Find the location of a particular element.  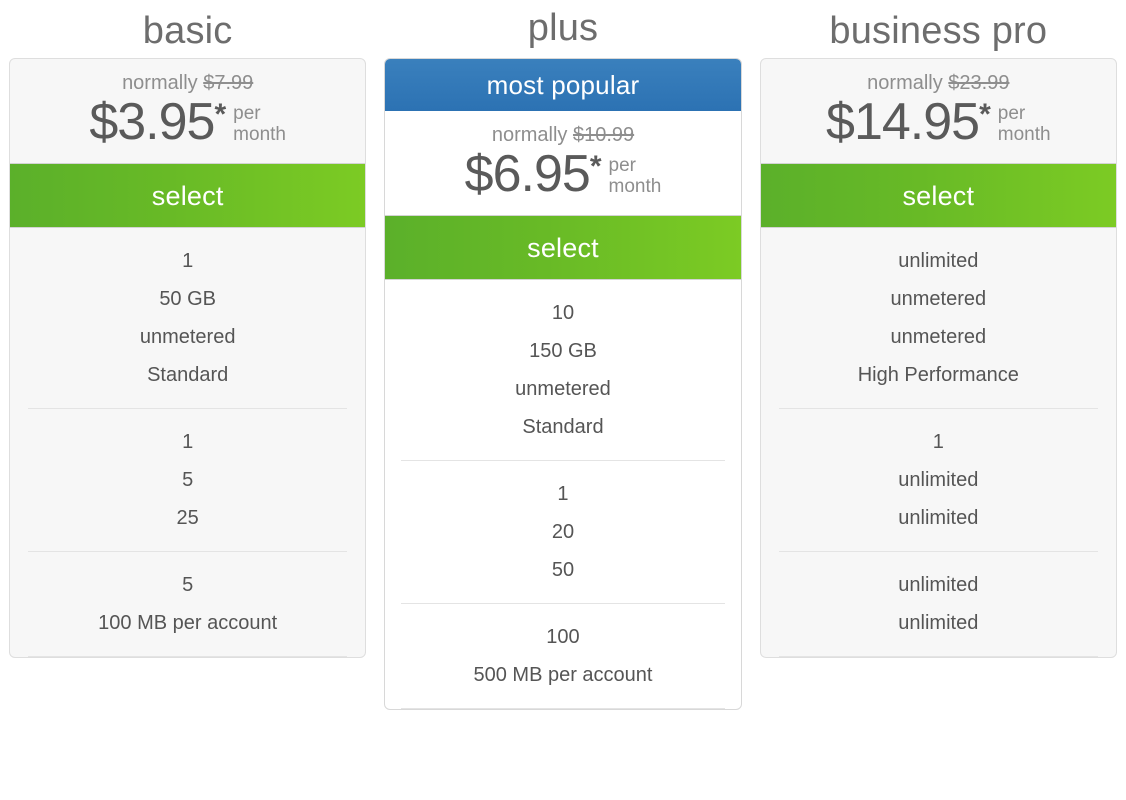

current-price-line: $3.95 * per month is located at coordinates (187, 122).